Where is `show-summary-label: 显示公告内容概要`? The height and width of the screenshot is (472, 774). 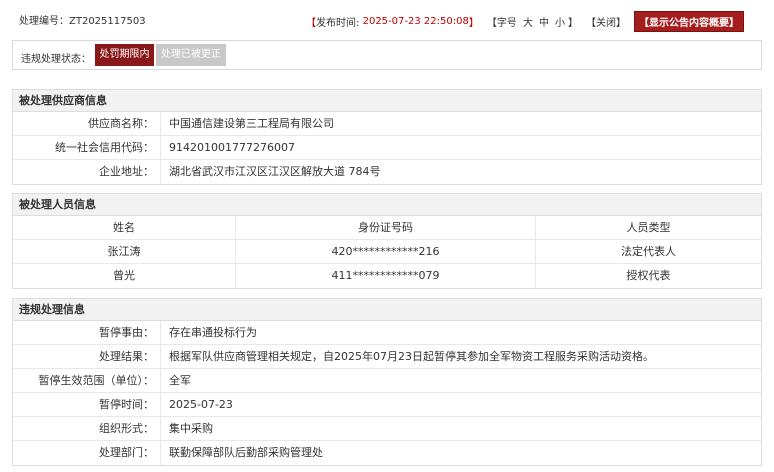 show-summary-label: 显示公告内容概要 is located at coordinates (689, 23).